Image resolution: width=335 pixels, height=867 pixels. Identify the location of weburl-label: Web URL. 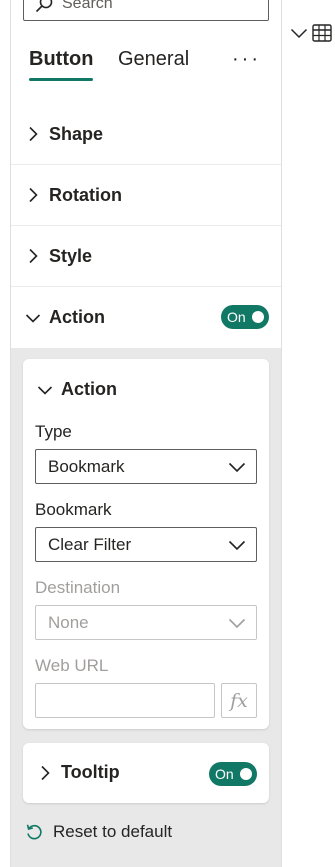
(72, 665).